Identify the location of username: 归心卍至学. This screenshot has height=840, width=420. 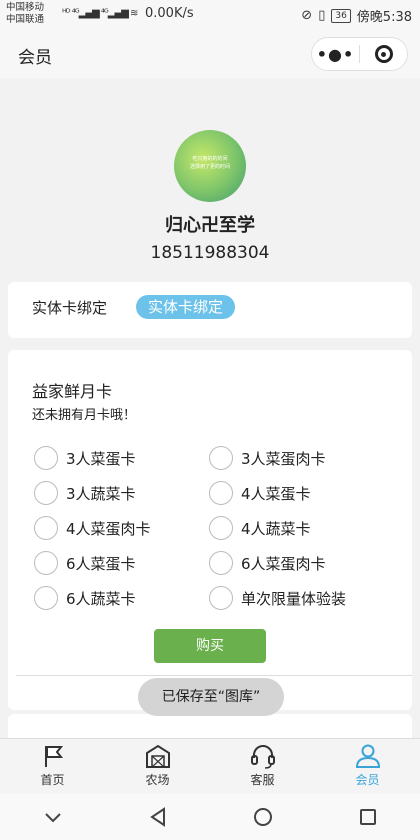
(210, 225).